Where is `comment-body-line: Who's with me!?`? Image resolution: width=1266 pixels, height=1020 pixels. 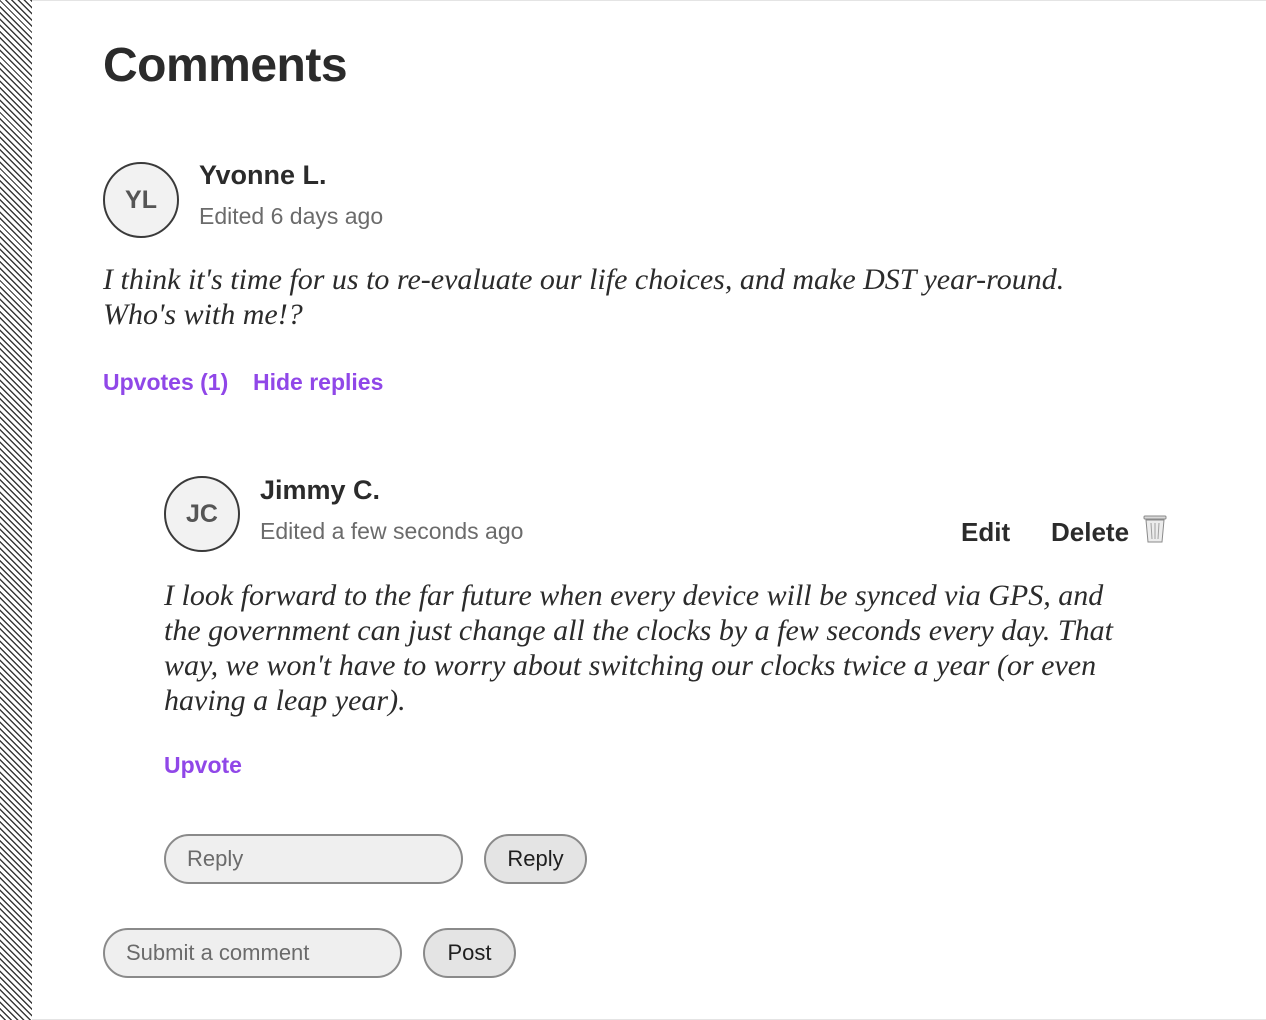 comment-body-line: Who's with me!? is located at coordinates (203, 314).